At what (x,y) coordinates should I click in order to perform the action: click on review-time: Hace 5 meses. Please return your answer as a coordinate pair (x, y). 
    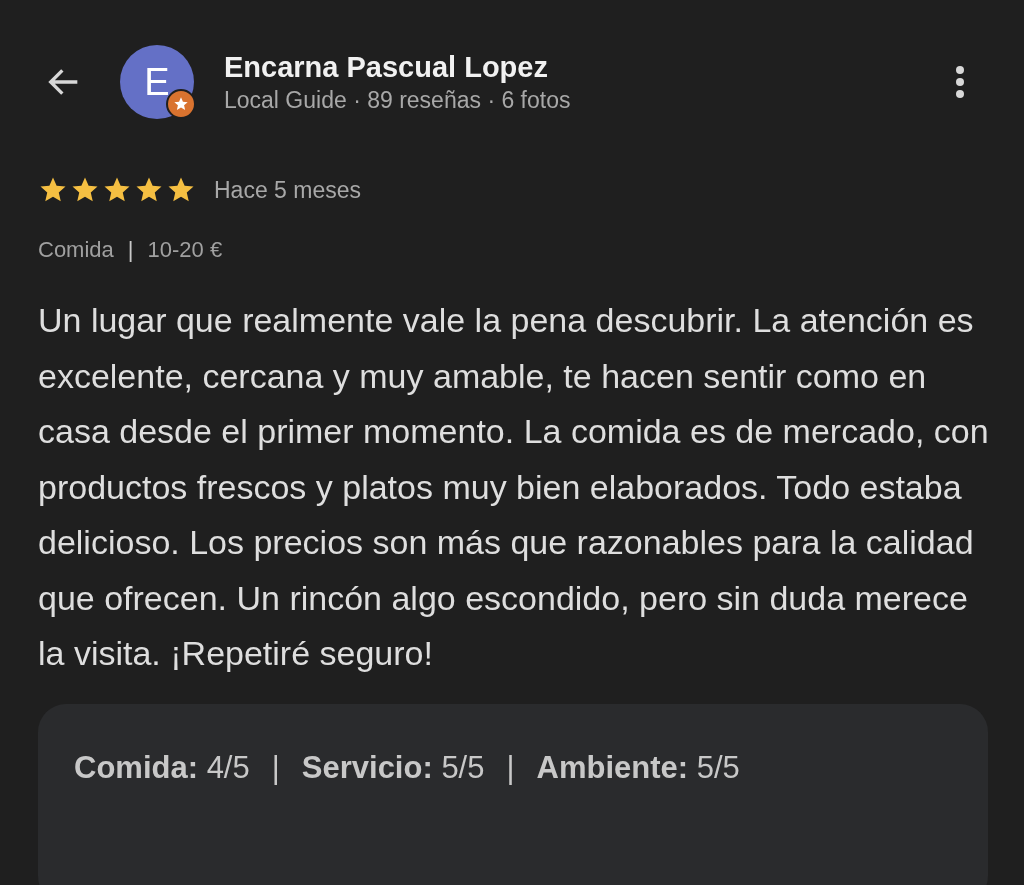
    Looking at the image, I should click on (287, 190).